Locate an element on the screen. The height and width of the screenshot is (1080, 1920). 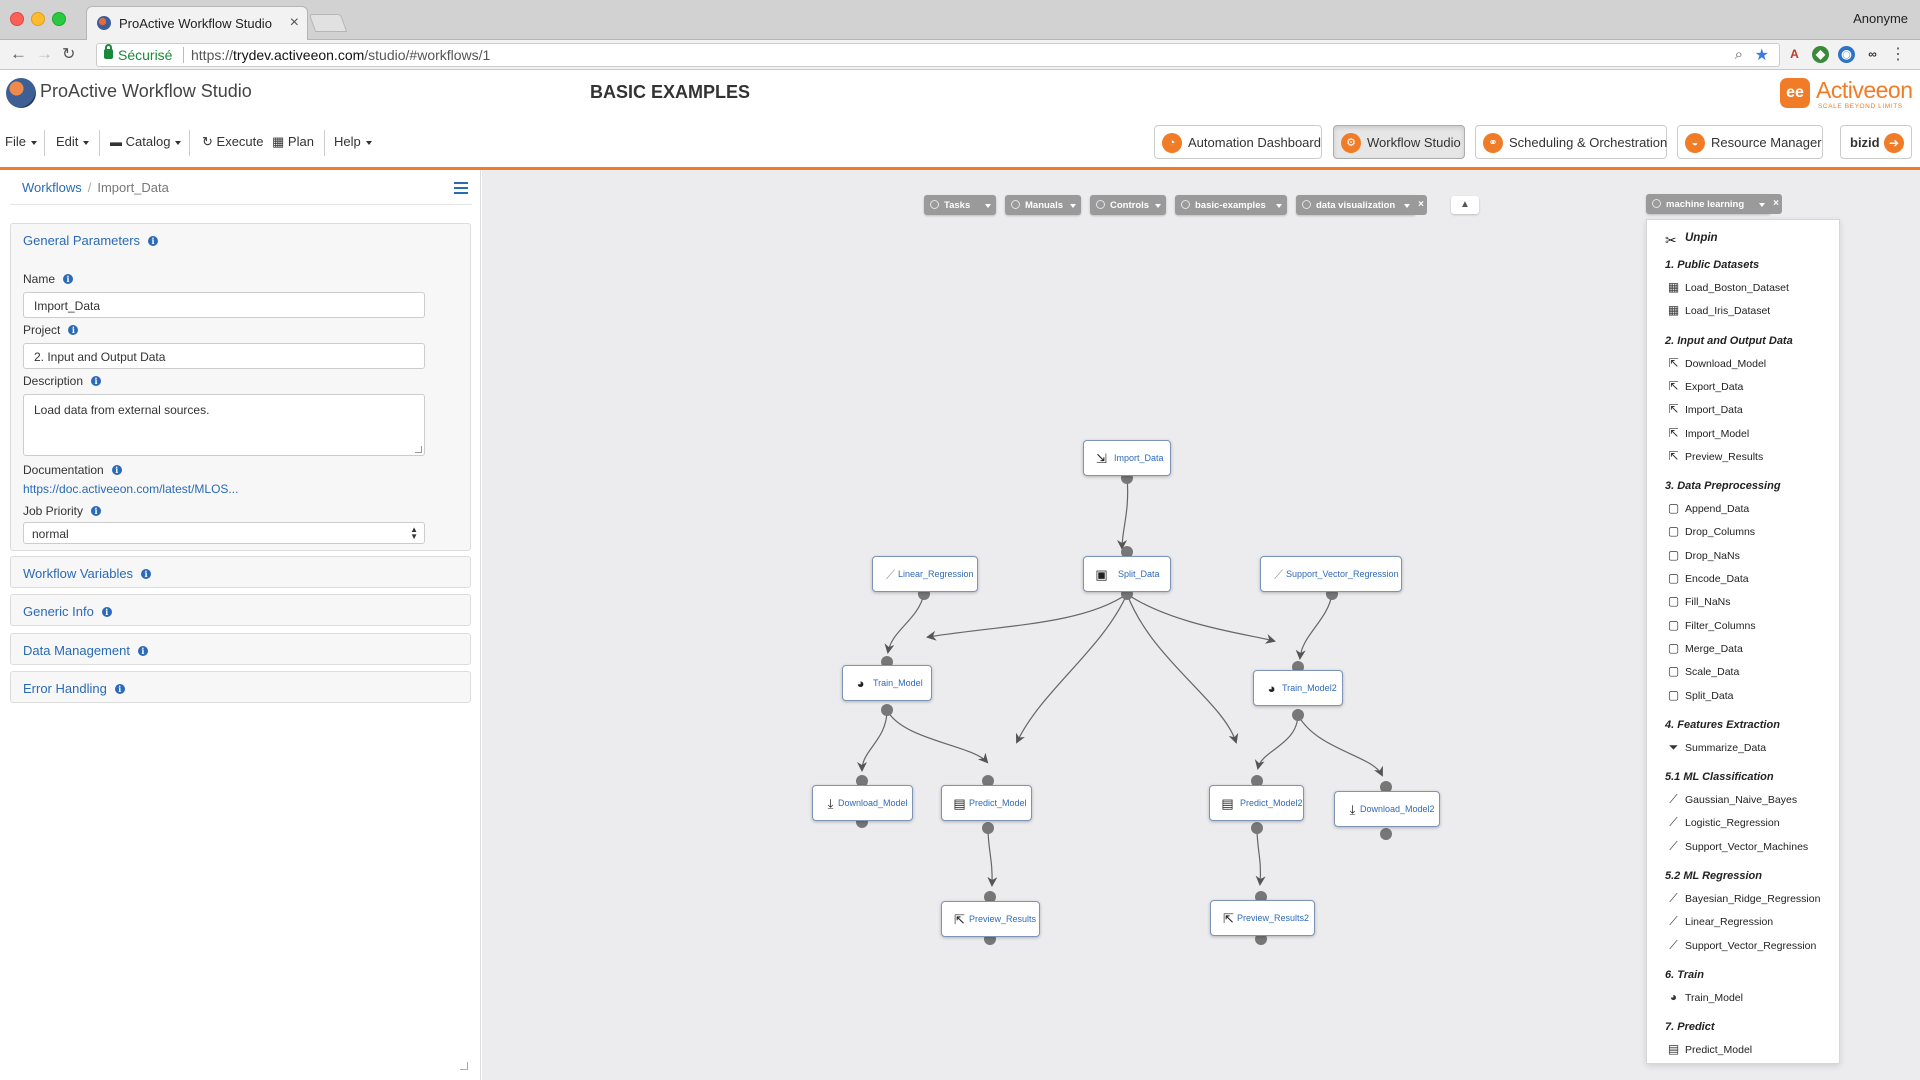
task-train-model: ◕ Train_Model is located at coordinates (887, 683).